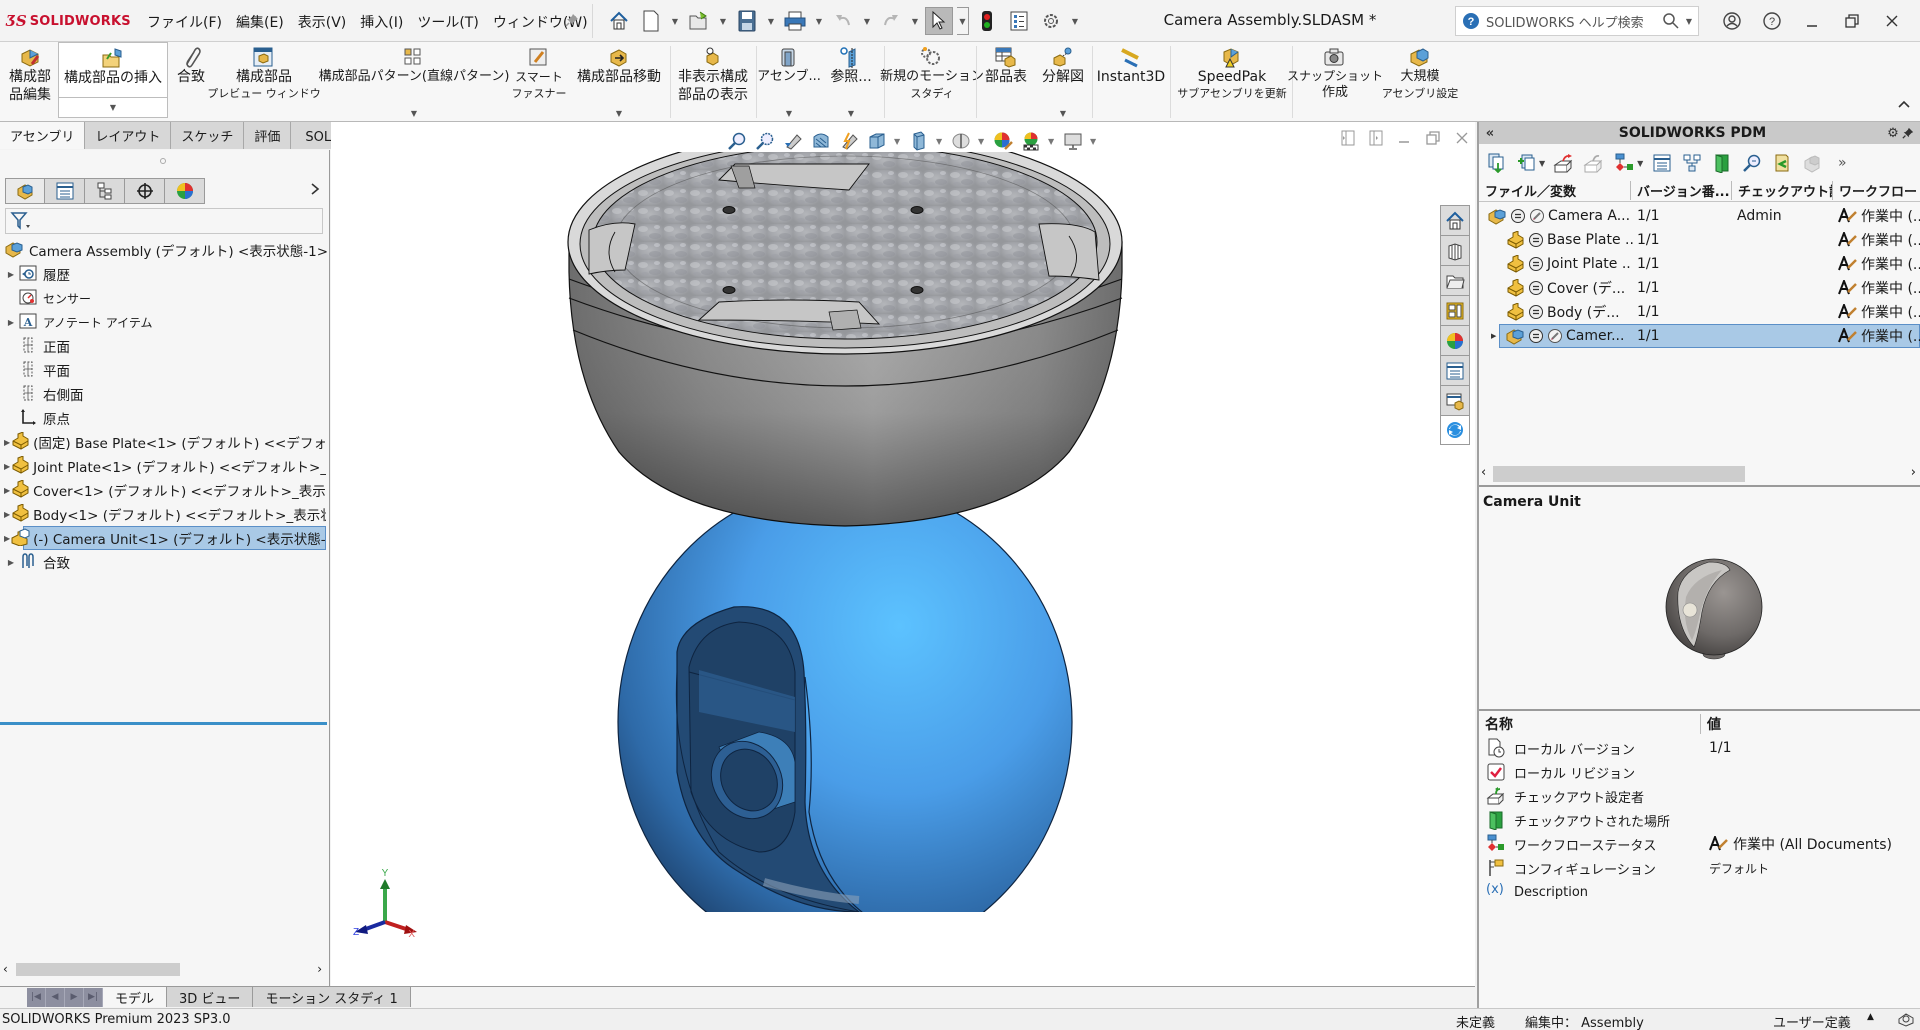 The width and height of the screenshot is (1920, 1030). Describe the element at coordinates (414, 113) in the screenshot. I see `linear-pattern-dropdown: ▼` at that location.